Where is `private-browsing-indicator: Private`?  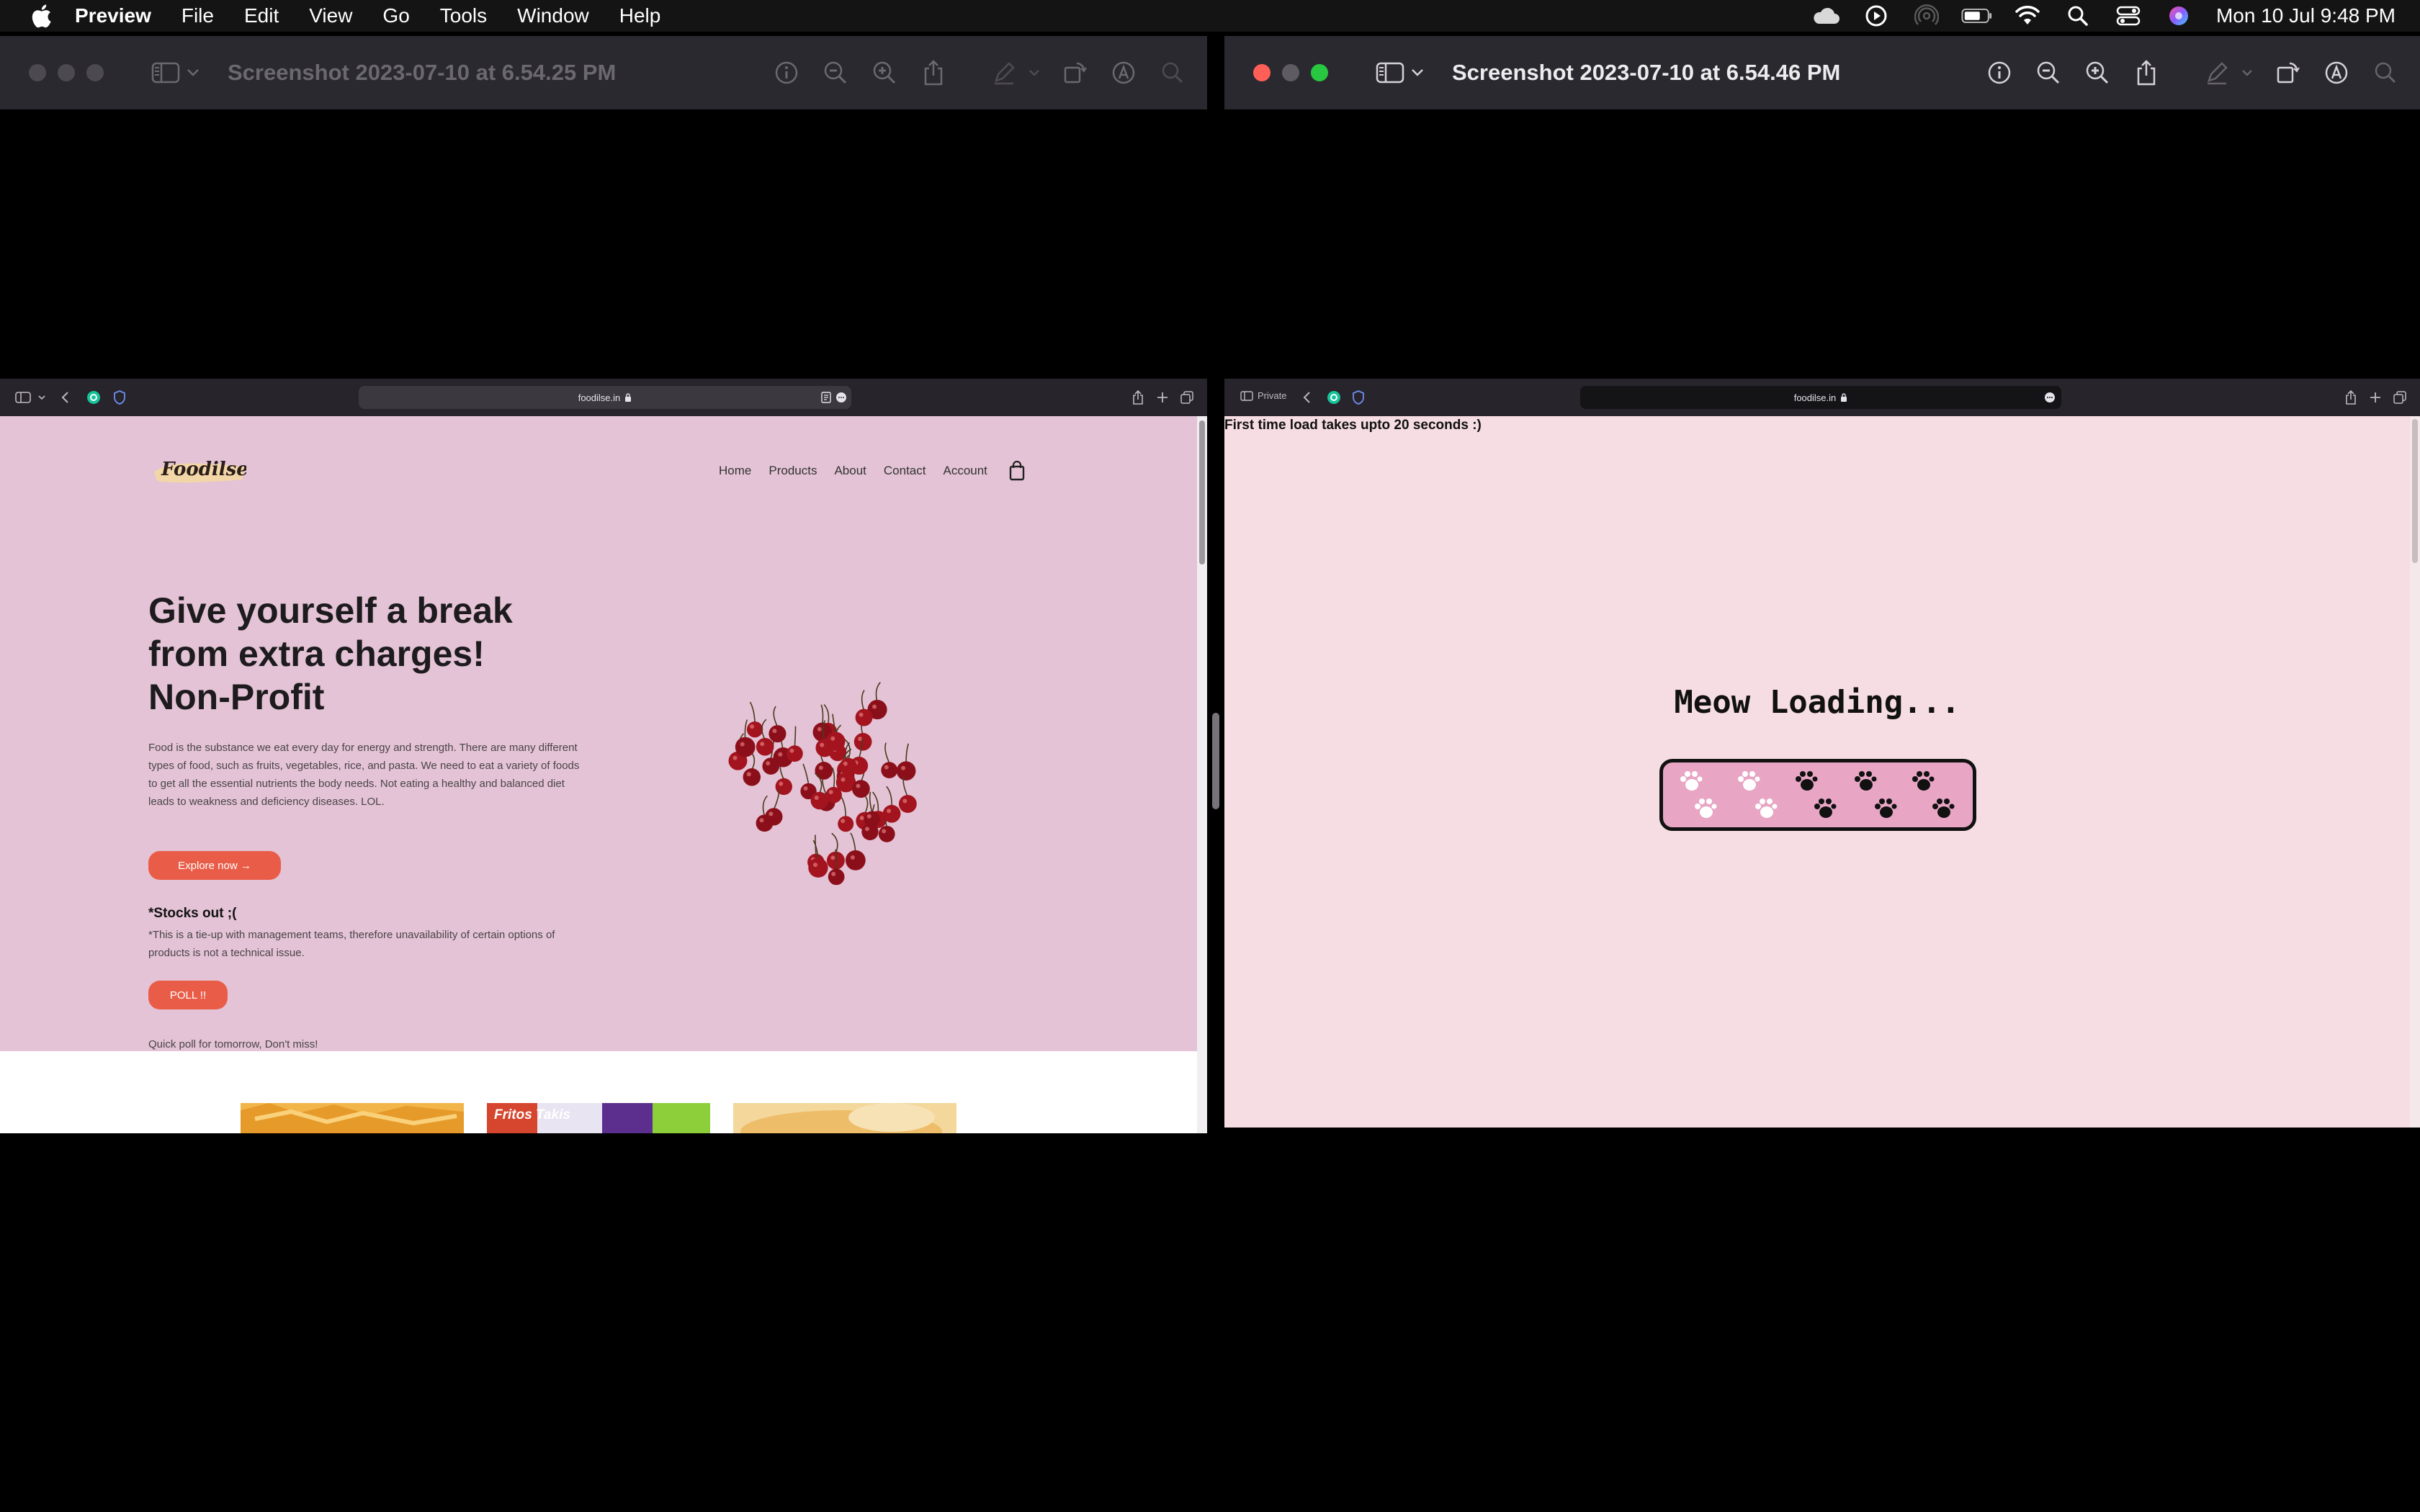
private-browsing-indicator: Private is located at coordinates (1263, 395).